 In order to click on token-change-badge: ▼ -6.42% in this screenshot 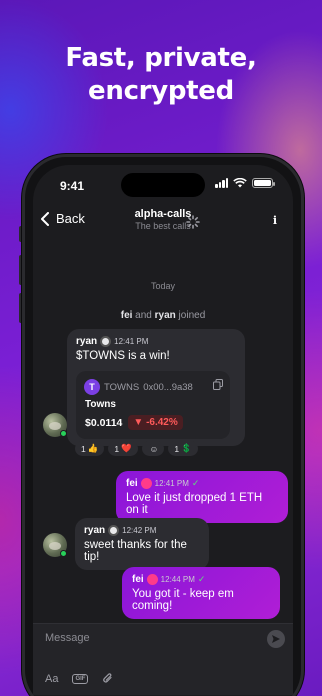, I will do `click(155, 422)`.